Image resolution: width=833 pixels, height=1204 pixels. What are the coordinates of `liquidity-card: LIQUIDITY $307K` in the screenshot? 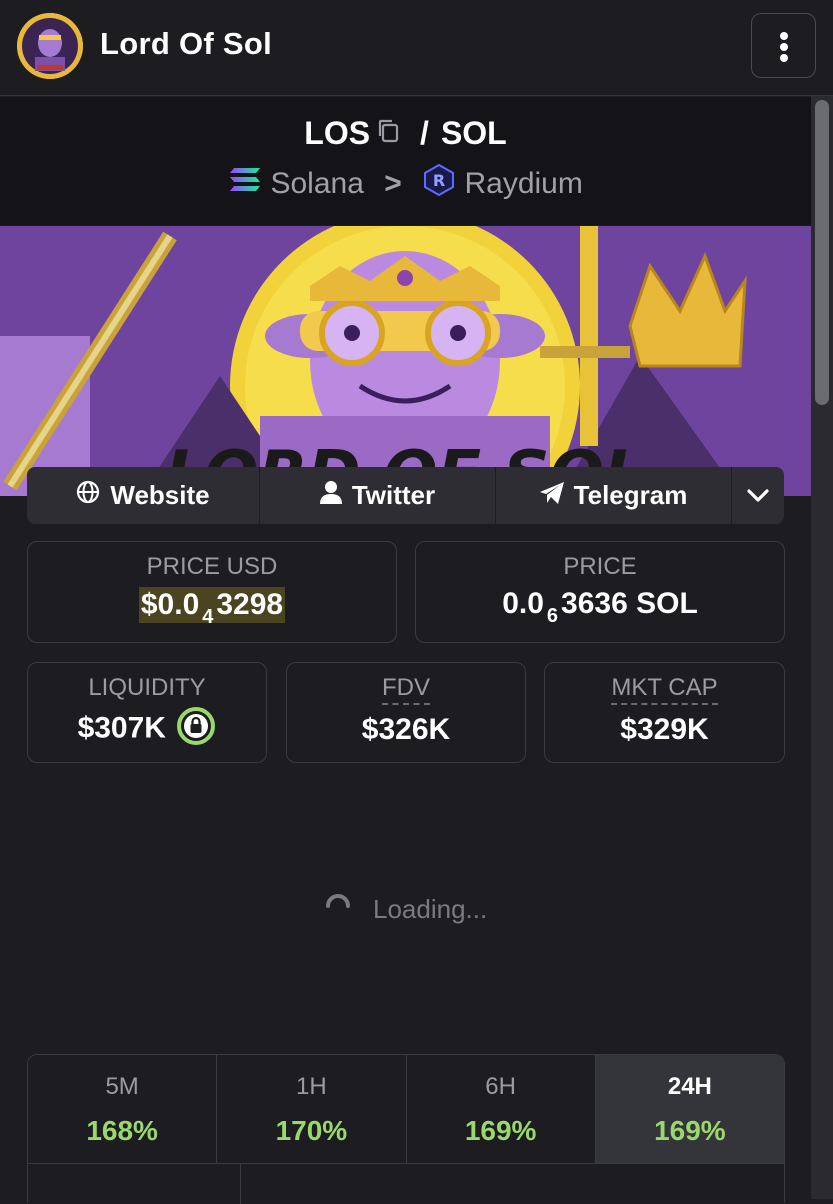 It's located at (147, 712).